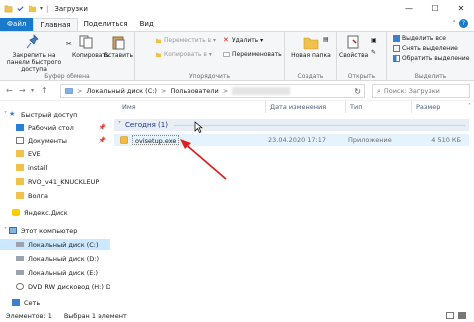  Describe the element at coordinates (146, 125) in the screenshot. I see `group-label: Сегодня (1)` at that location.